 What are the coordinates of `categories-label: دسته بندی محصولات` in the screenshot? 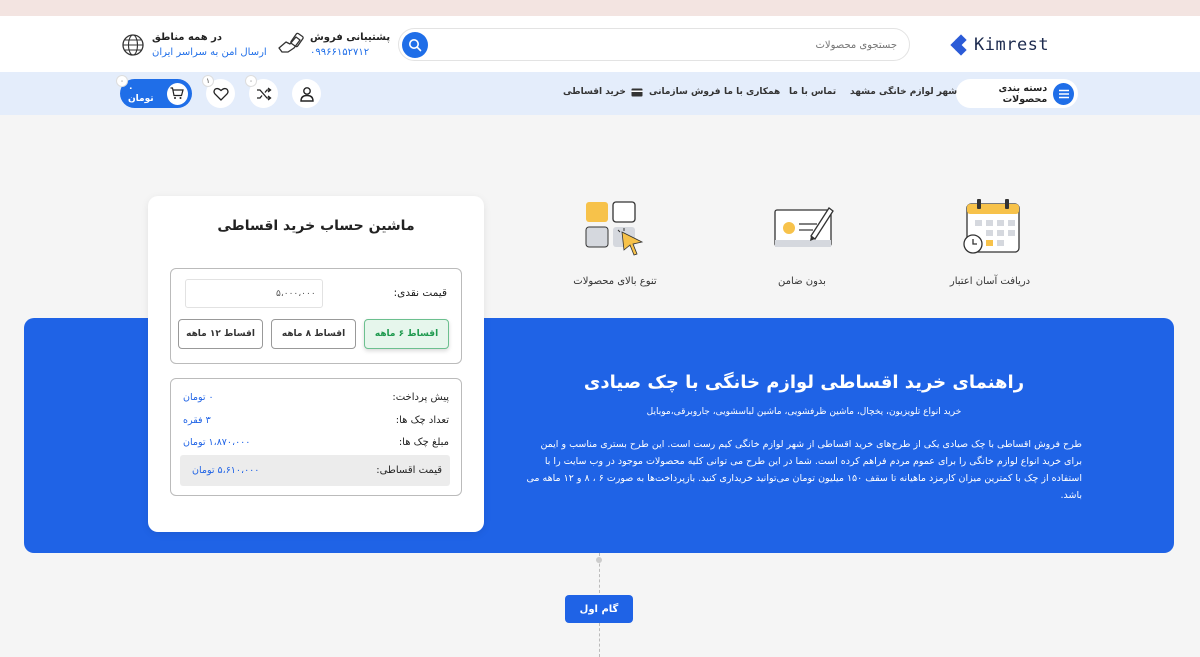 It's located at (1023, 93).